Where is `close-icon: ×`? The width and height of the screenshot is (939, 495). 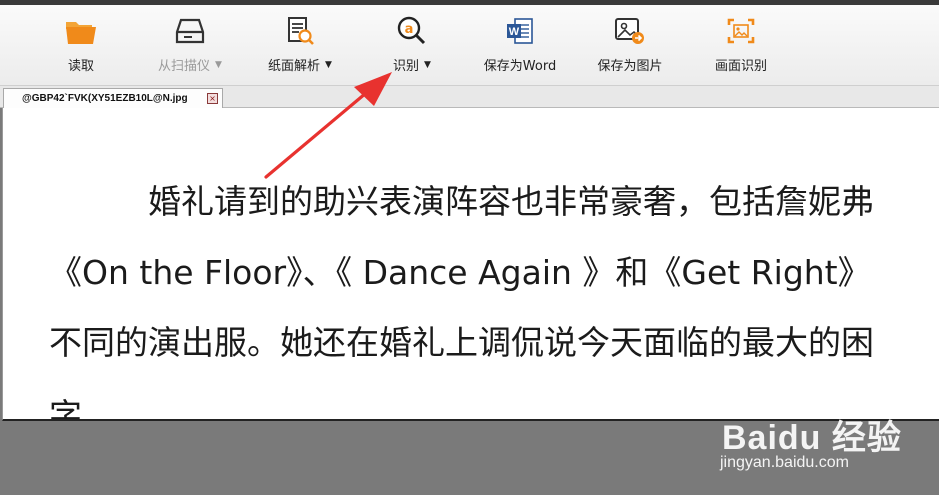
close-icon: × is located at coordinates (212, 98).